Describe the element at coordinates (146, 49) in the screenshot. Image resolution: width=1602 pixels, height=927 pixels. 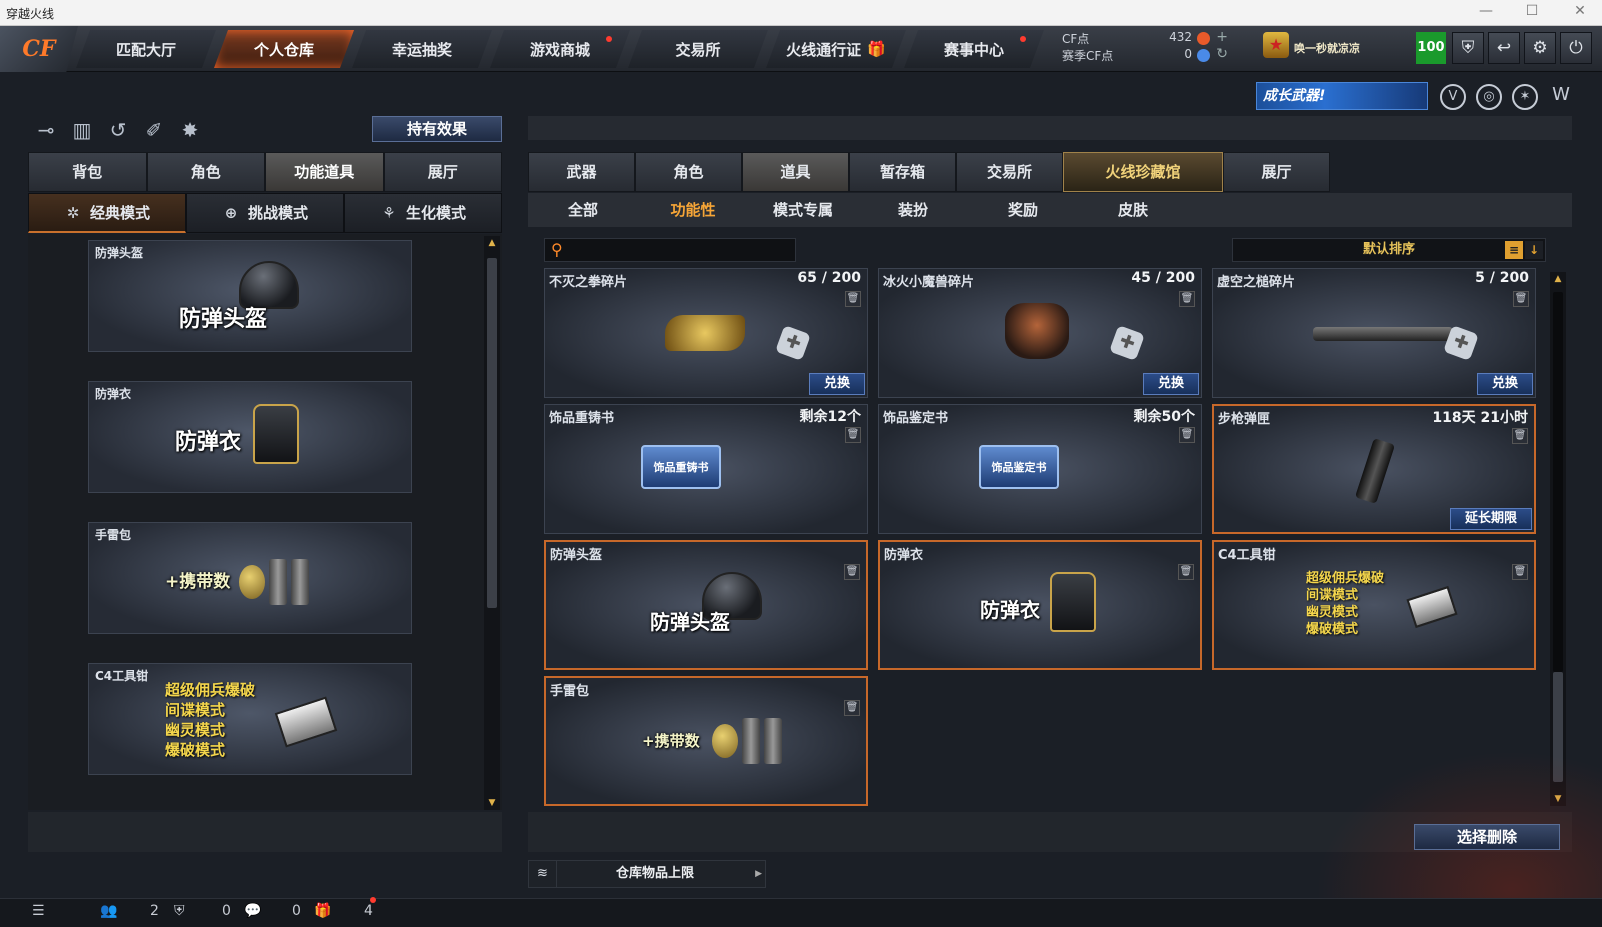
I see `nav-tab-match-lobby: 匹配大厅` at that location.